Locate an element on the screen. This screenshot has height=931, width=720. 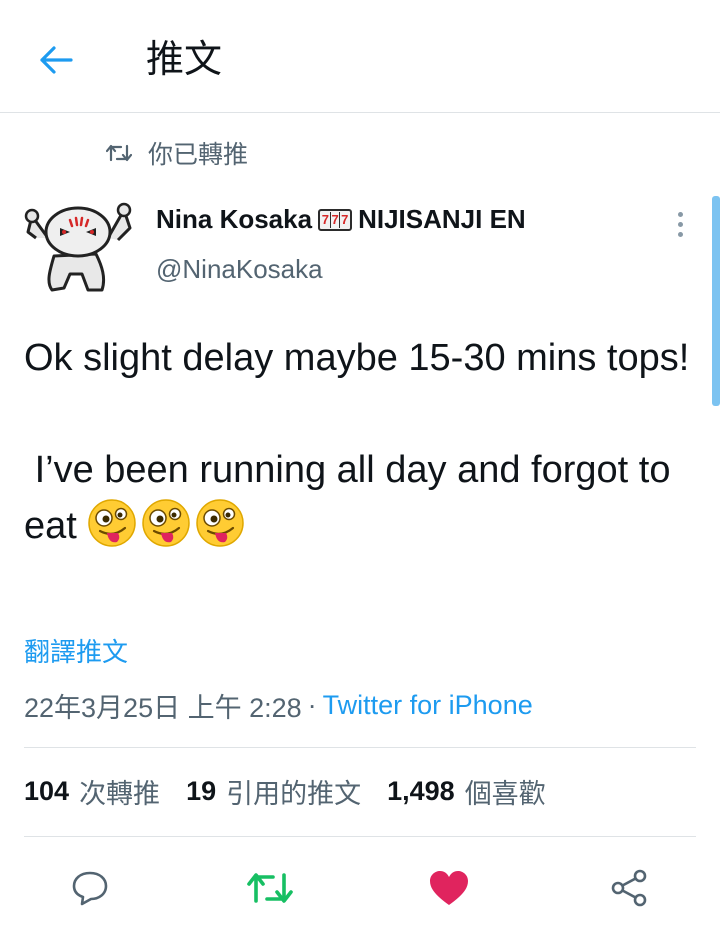
likes-label: 個喜歡 is located at coordinates (505, 794).